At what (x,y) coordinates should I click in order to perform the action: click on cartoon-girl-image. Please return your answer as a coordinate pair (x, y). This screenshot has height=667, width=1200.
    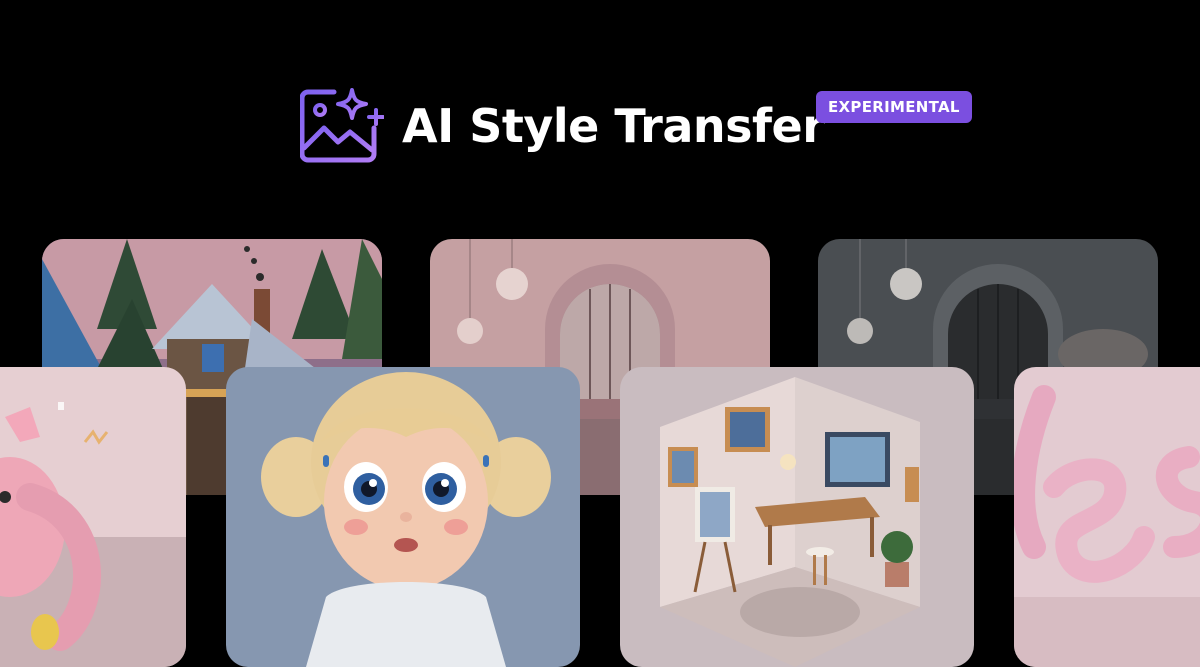
    Looking at the image, I should click on (403, 517).